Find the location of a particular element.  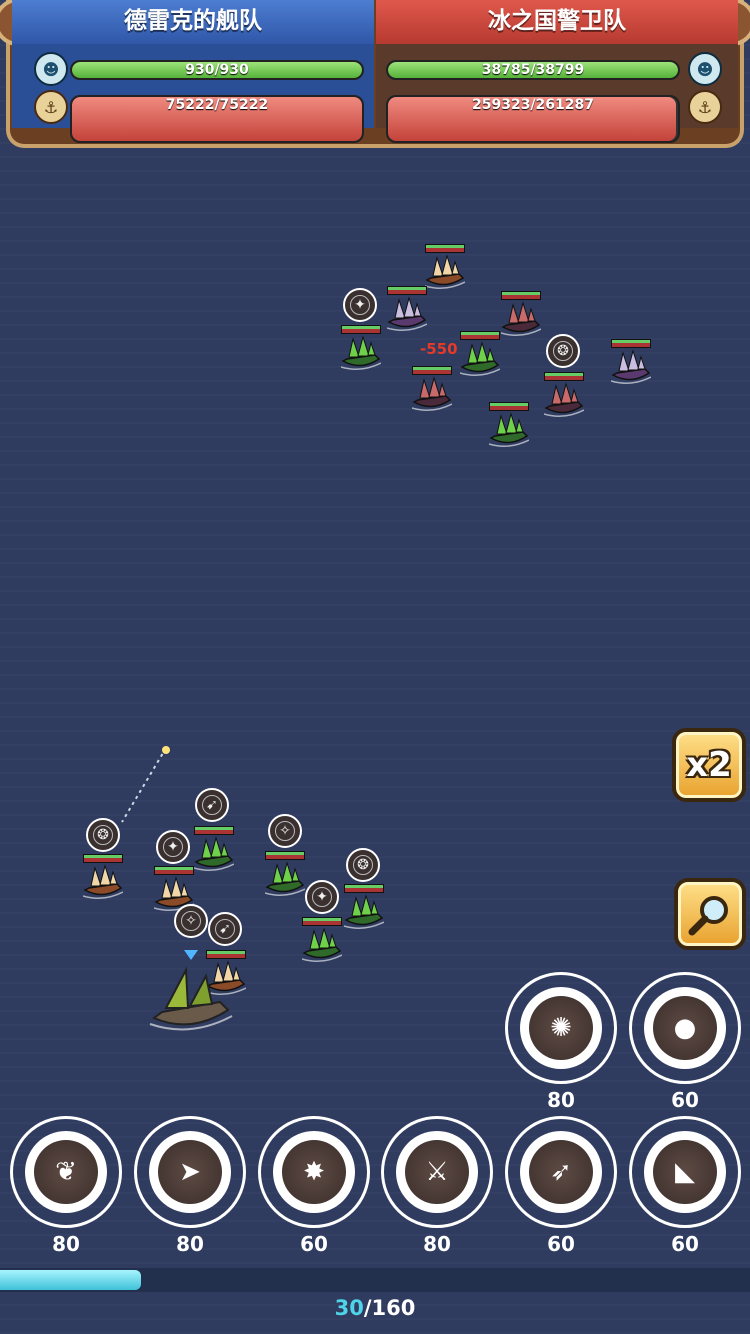

crossed-swords-icon: ⚔ is located at coordinates (437, 1172).